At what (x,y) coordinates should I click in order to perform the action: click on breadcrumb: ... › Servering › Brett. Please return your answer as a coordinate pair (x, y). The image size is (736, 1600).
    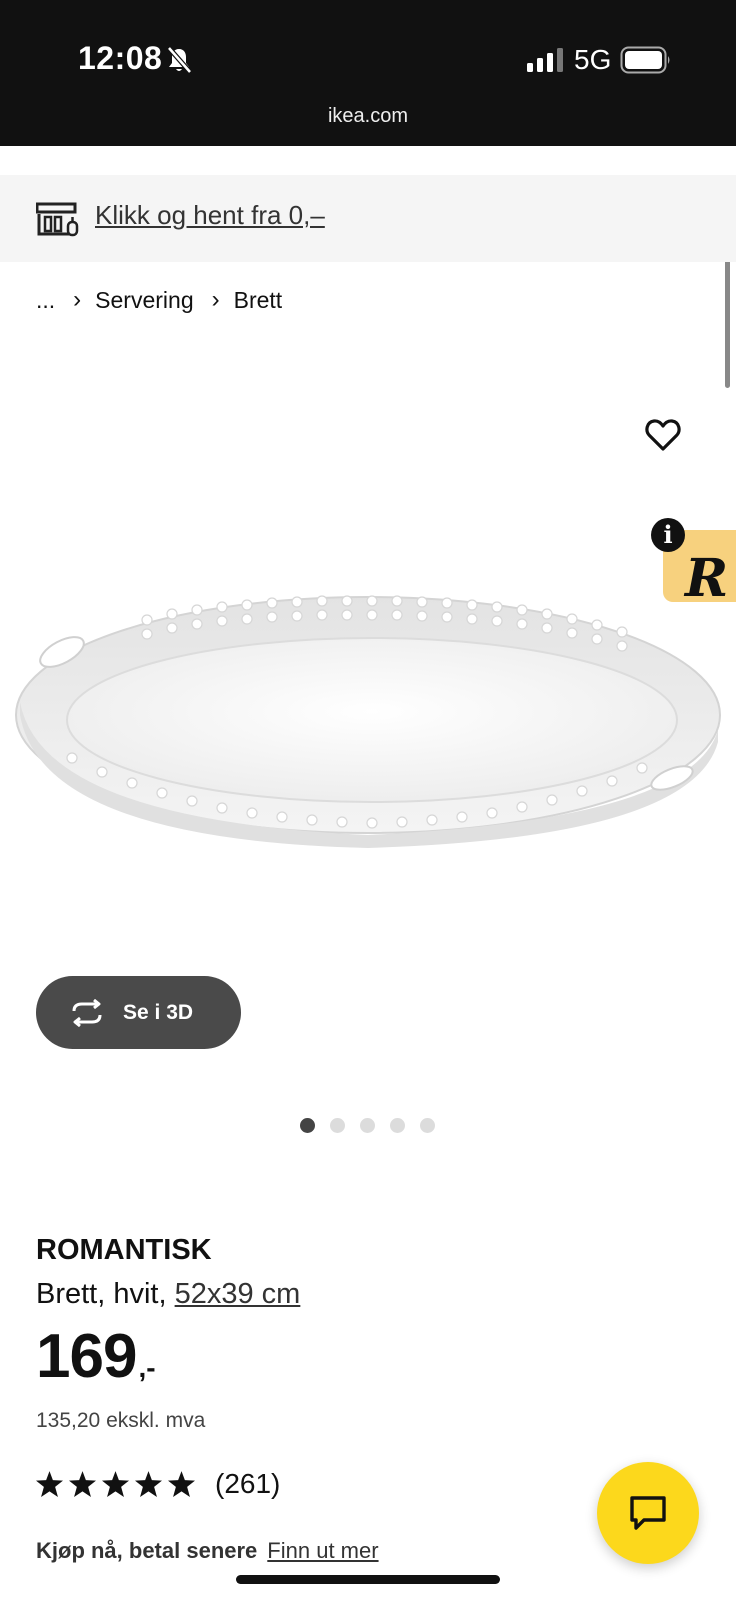
    Looking at the image, I should click on (159, 300).